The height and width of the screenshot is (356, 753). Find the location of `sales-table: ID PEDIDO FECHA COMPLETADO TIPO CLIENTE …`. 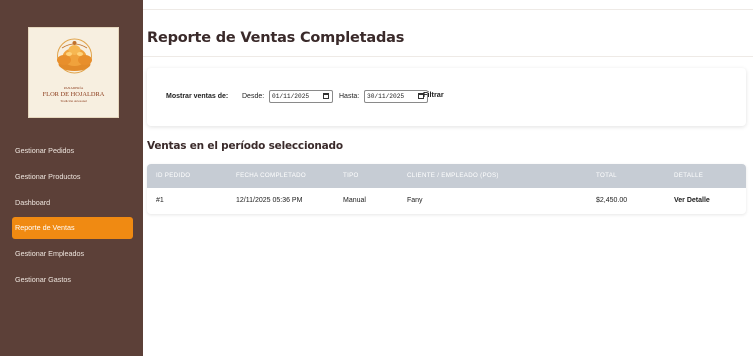

sales-table: ID PEDIDO FECHA COMPLETADO TIPO CLIENTE … is located at coordinates (446, 189).